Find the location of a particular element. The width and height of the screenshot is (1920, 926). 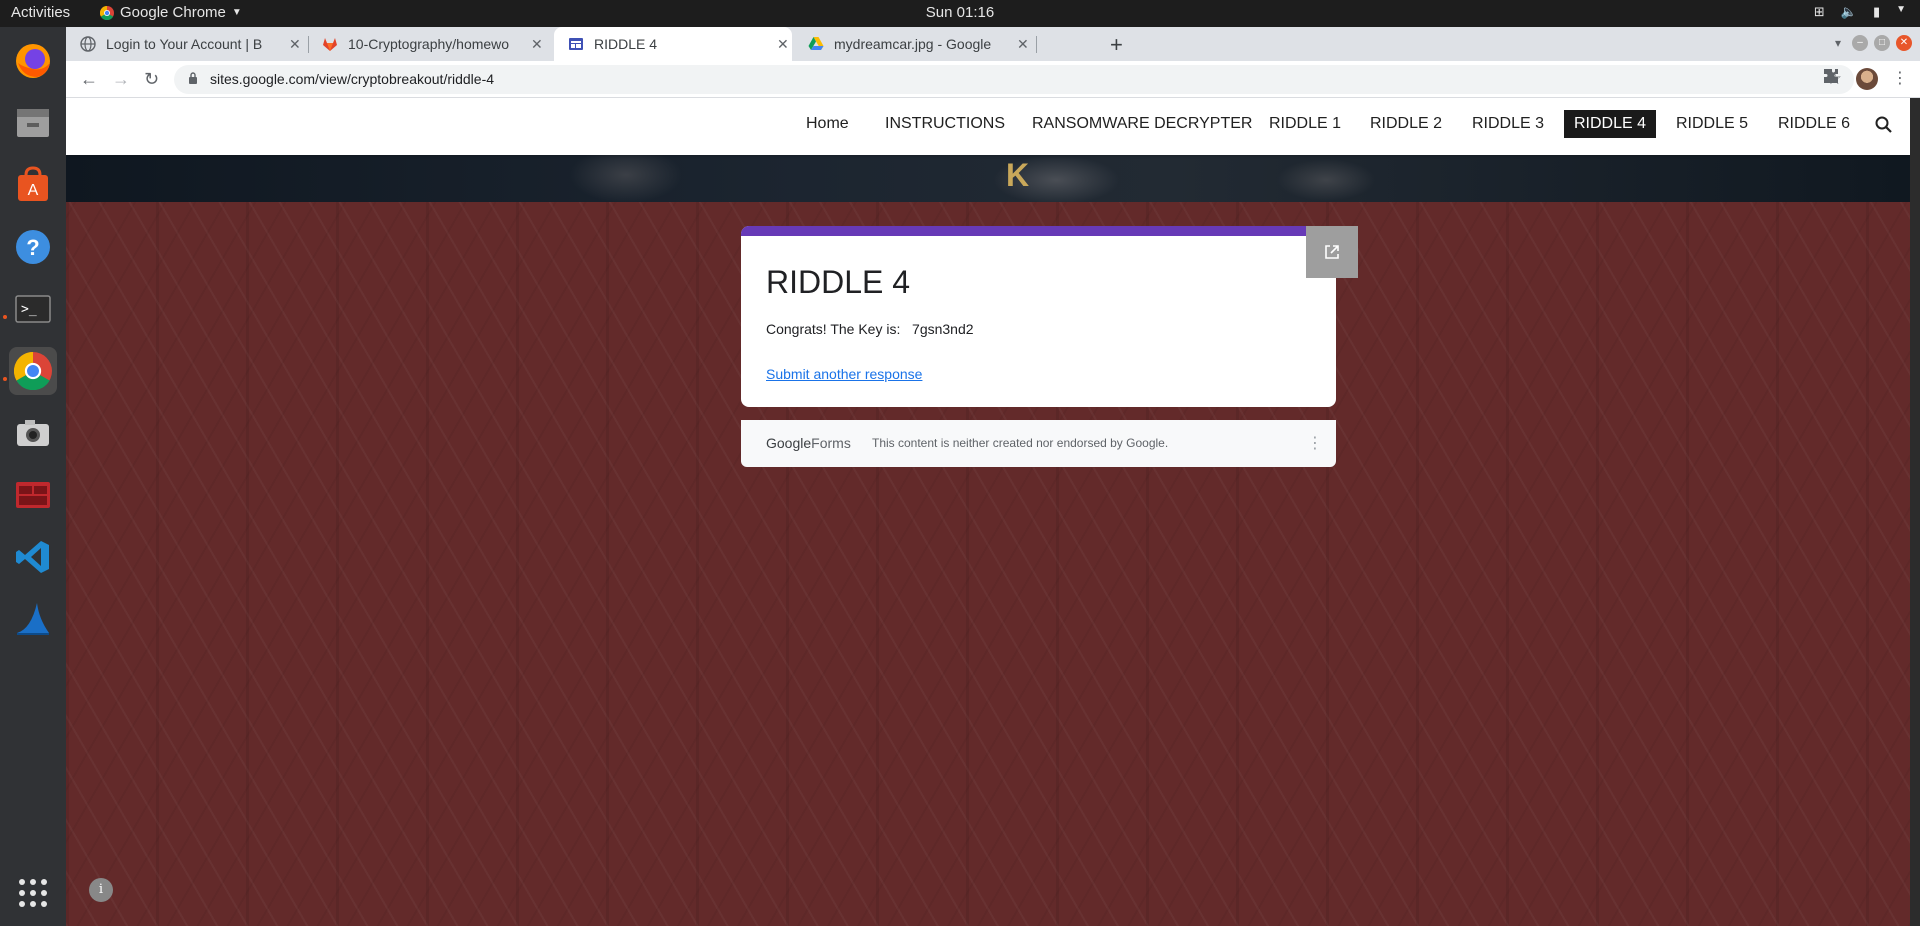

form-accent-bar is located at coordinates (1038, 231).